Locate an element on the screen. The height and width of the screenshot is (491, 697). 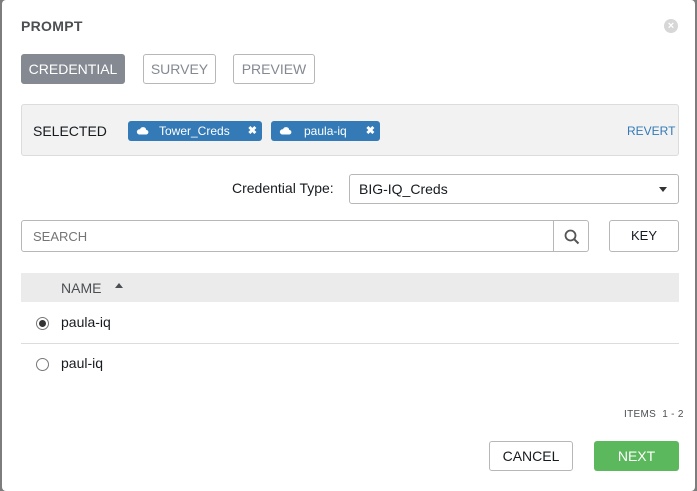
modal-title: PROMPT is located at coordinates (52, 26).